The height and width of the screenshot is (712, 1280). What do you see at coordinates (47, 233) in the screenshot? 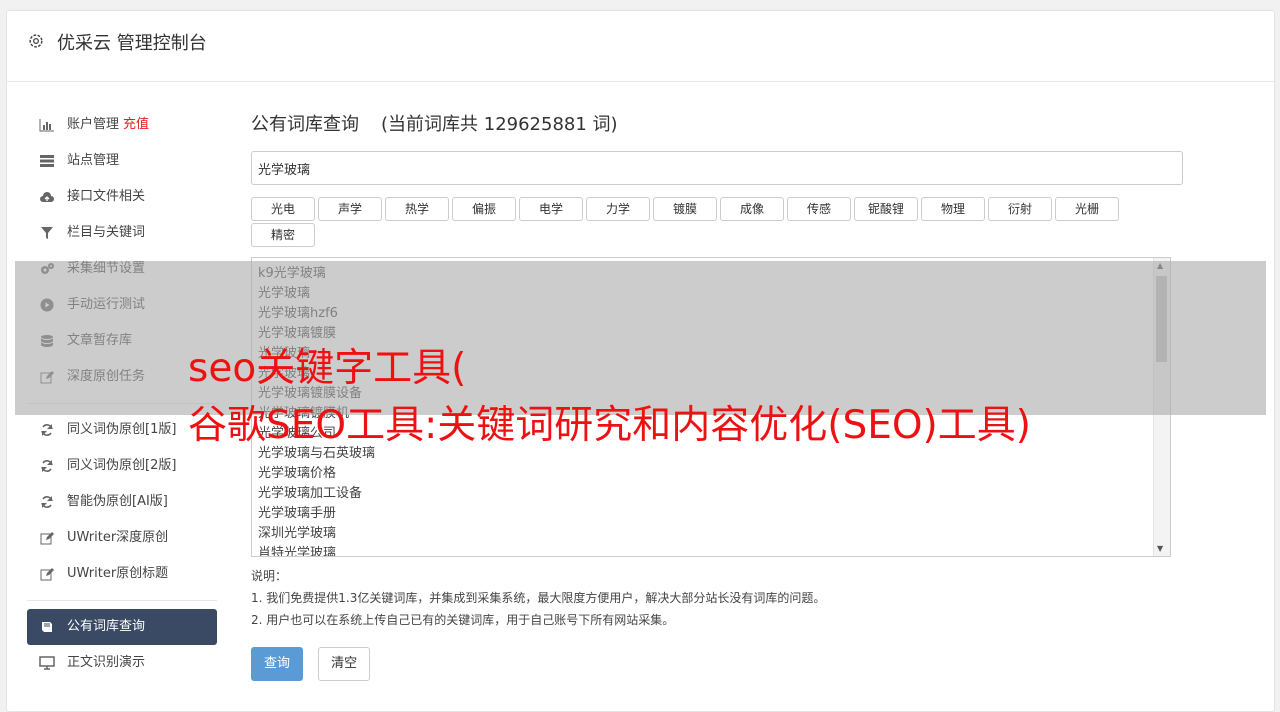
I see `filter-icon` at bounding box center [47, 233].